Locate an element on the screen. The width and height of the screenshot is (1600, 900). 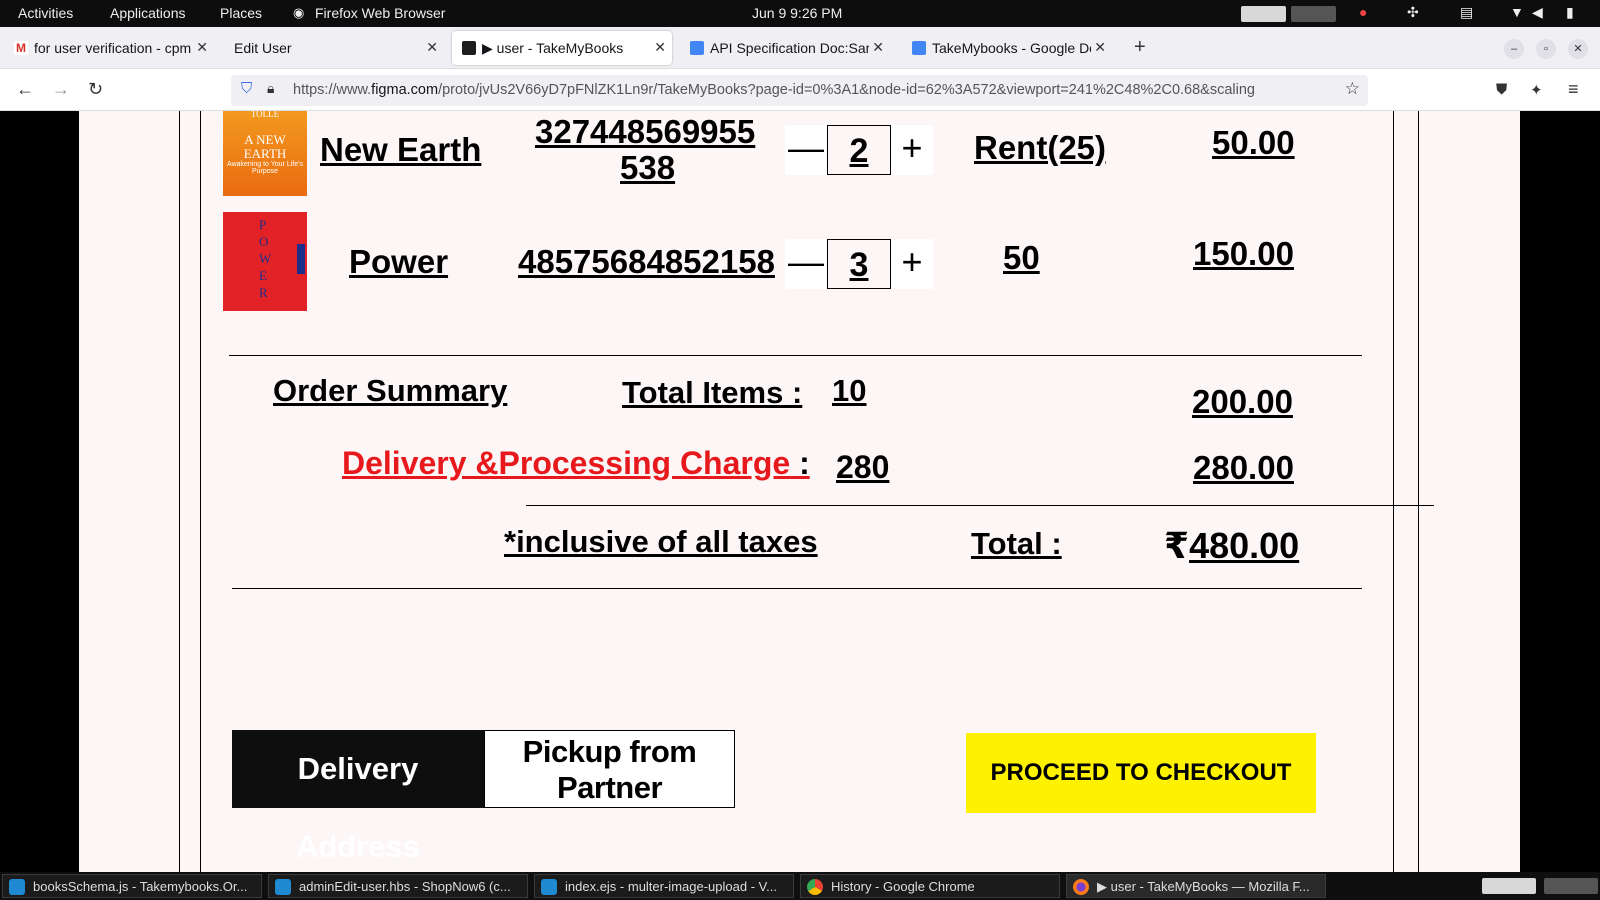
frame-border-right is located at coordinates (1418, 491).